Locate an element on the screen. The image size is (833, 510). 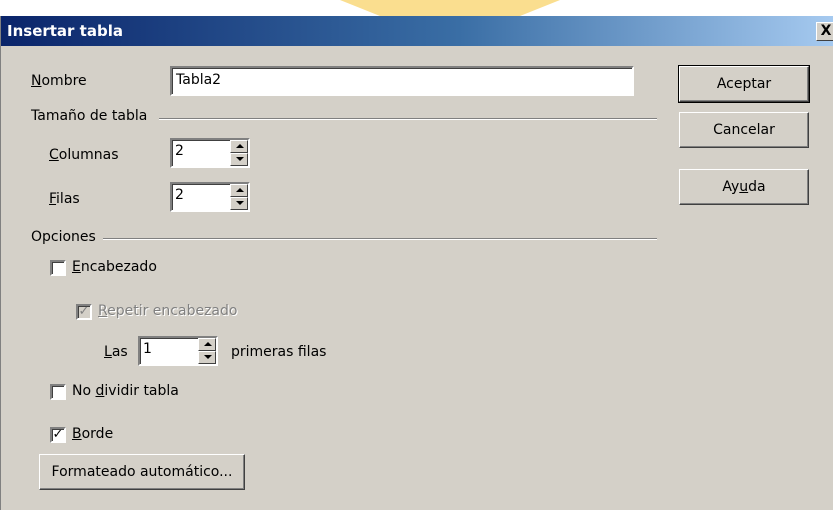
title-bar: Insertar tabla X is located at coordinates (417, 31).